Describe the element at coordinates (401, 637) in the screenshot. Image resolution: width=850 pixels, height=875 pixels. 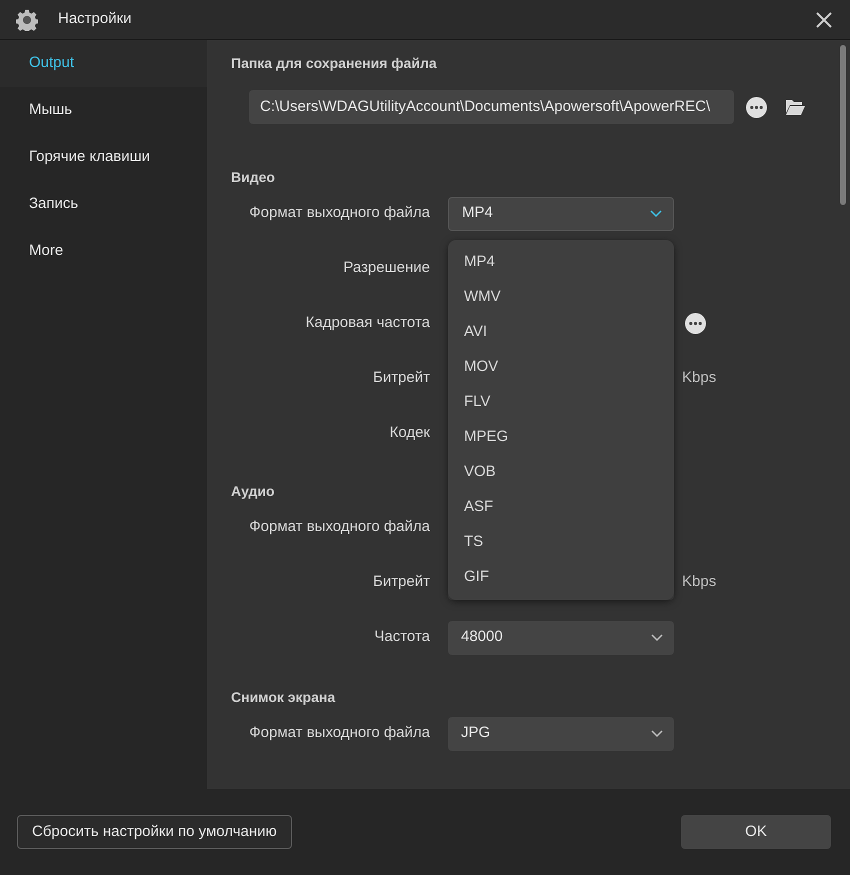
I see `field-label: Частота` at that location.